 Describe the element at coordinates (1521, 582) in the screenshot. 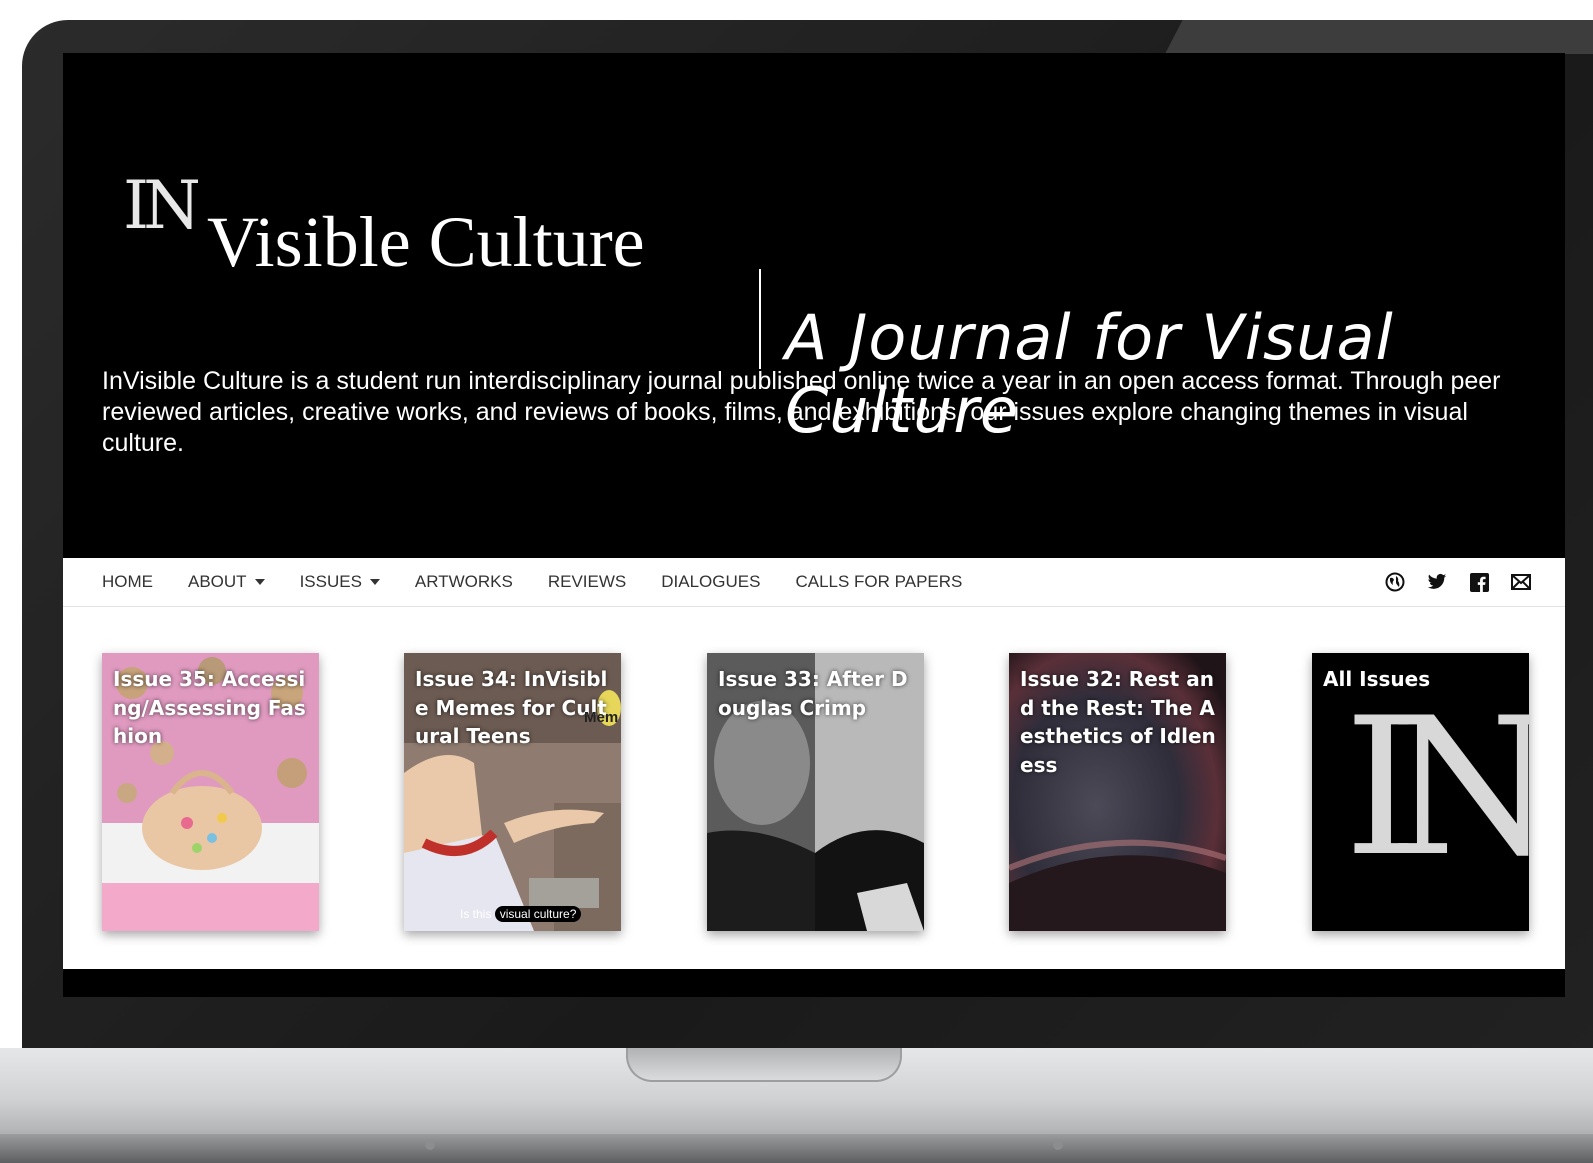

I see `mail-icon` at that location.